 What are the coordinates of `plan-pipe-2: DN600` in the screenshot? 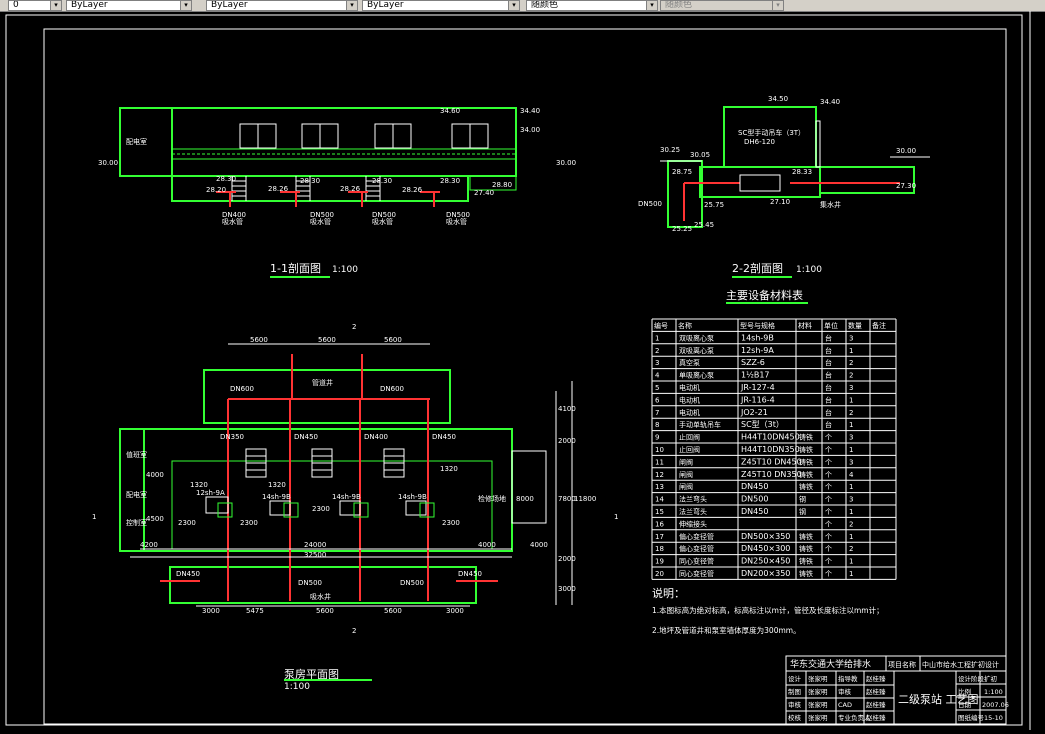 It's located at (392, 389).